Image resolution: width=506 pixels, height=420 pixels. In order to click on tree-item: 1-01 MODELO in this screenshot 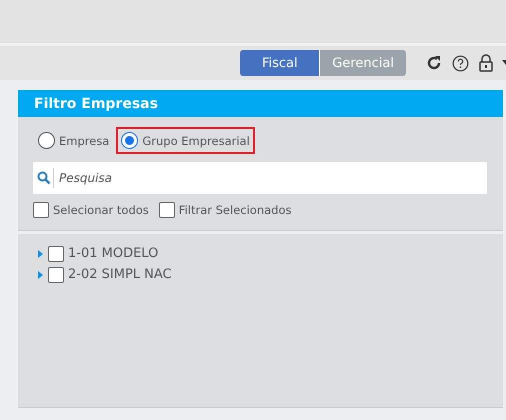, I will do `click(113, 253)`.